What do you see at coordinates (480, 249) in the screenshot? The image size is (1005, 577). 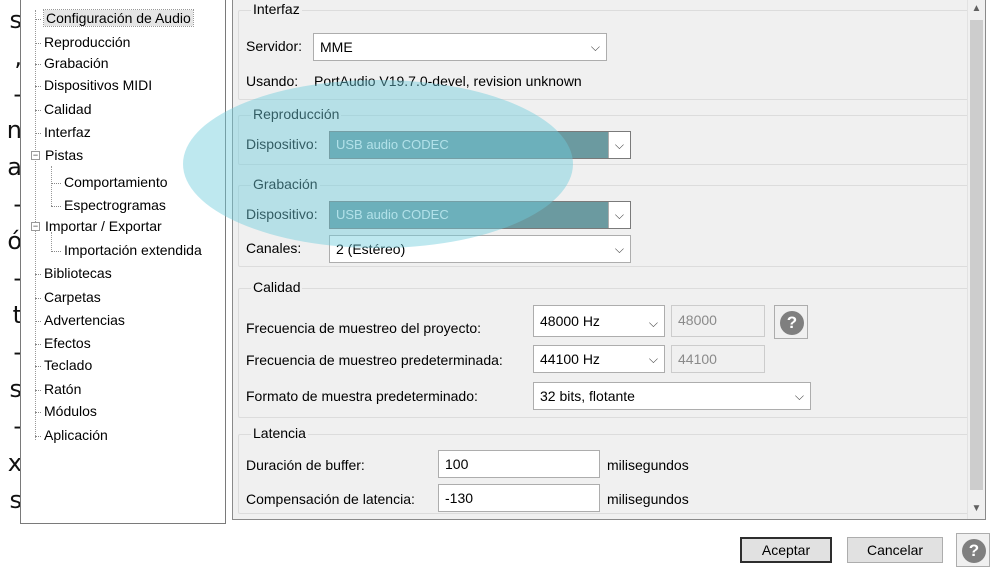 I see `channels-select: 2 (Estéreo) ⌵` at bounding box center [480, 249].